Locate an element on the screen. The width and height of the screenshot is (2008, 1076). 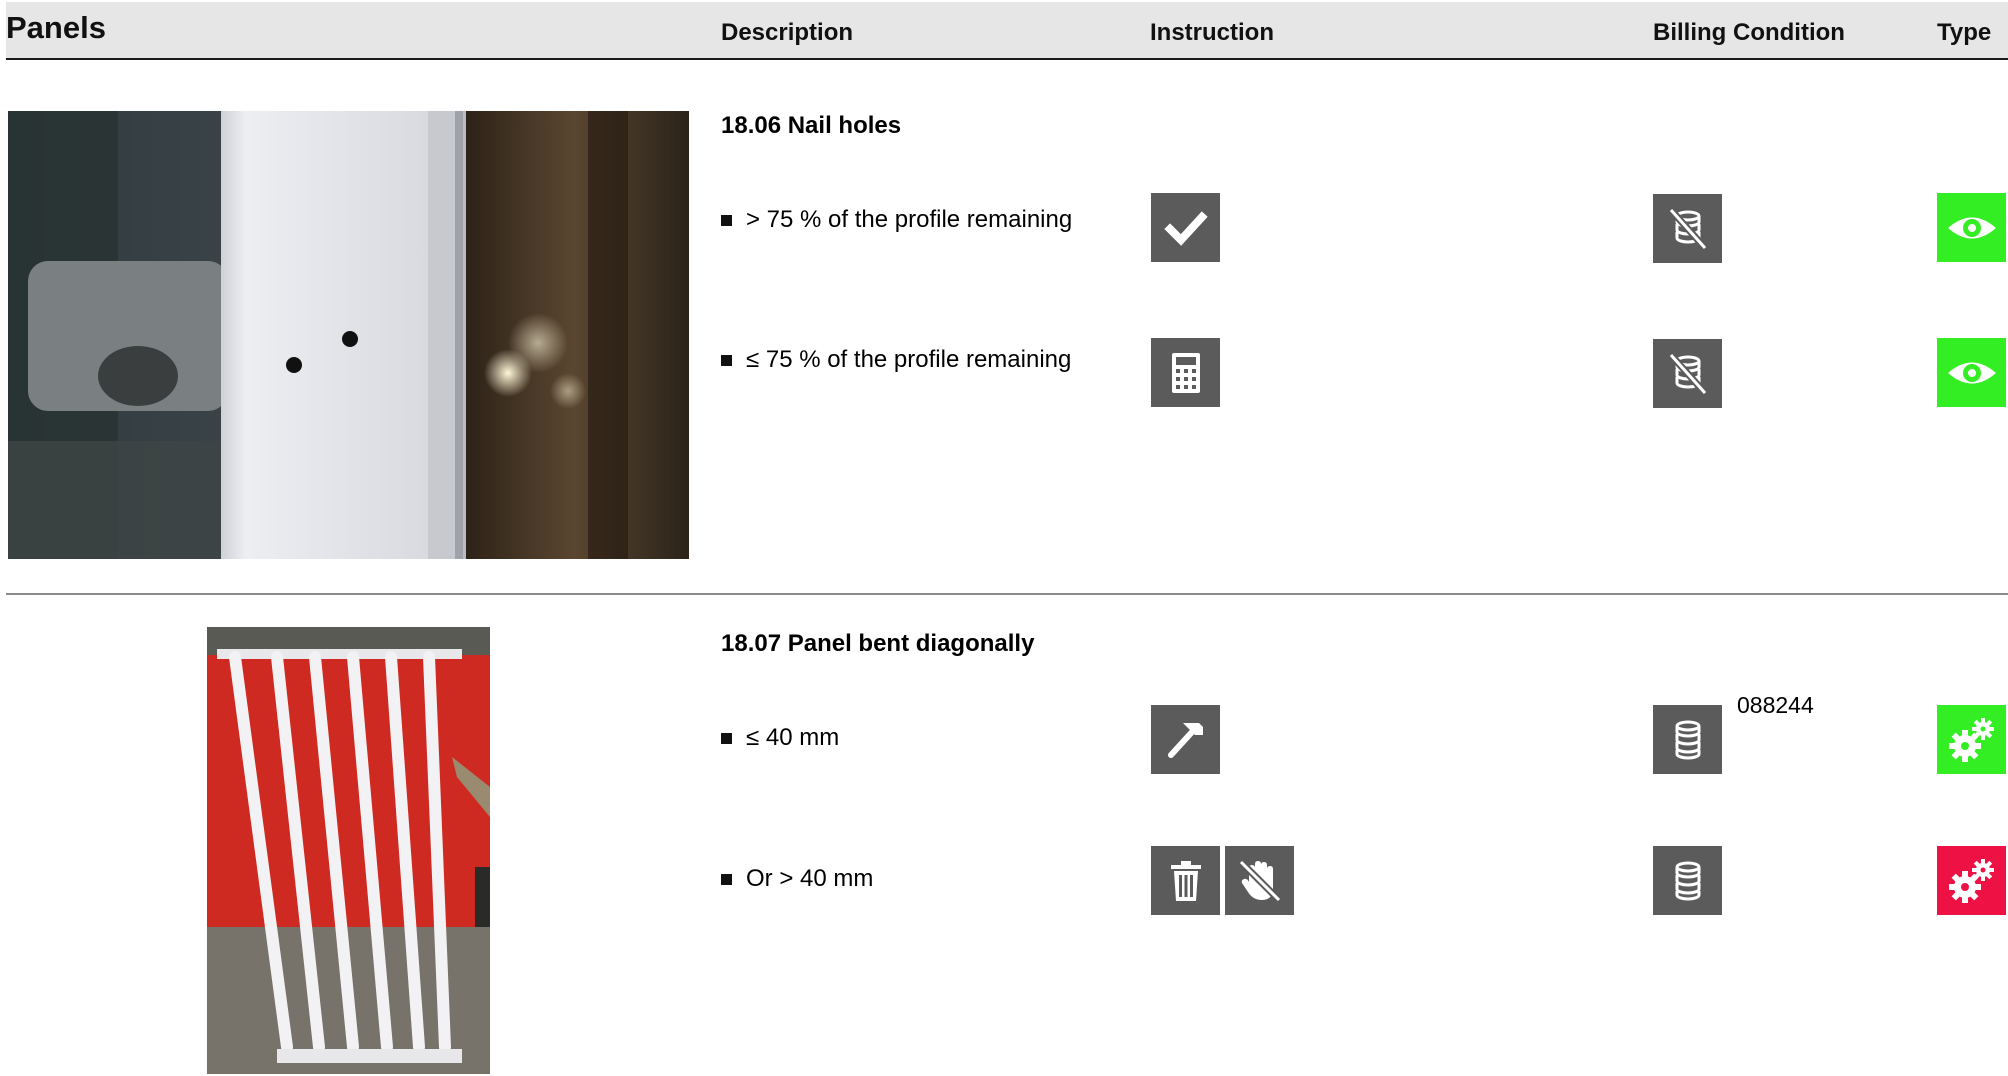
column-header-description: Description is located at coordinates (787, 32).